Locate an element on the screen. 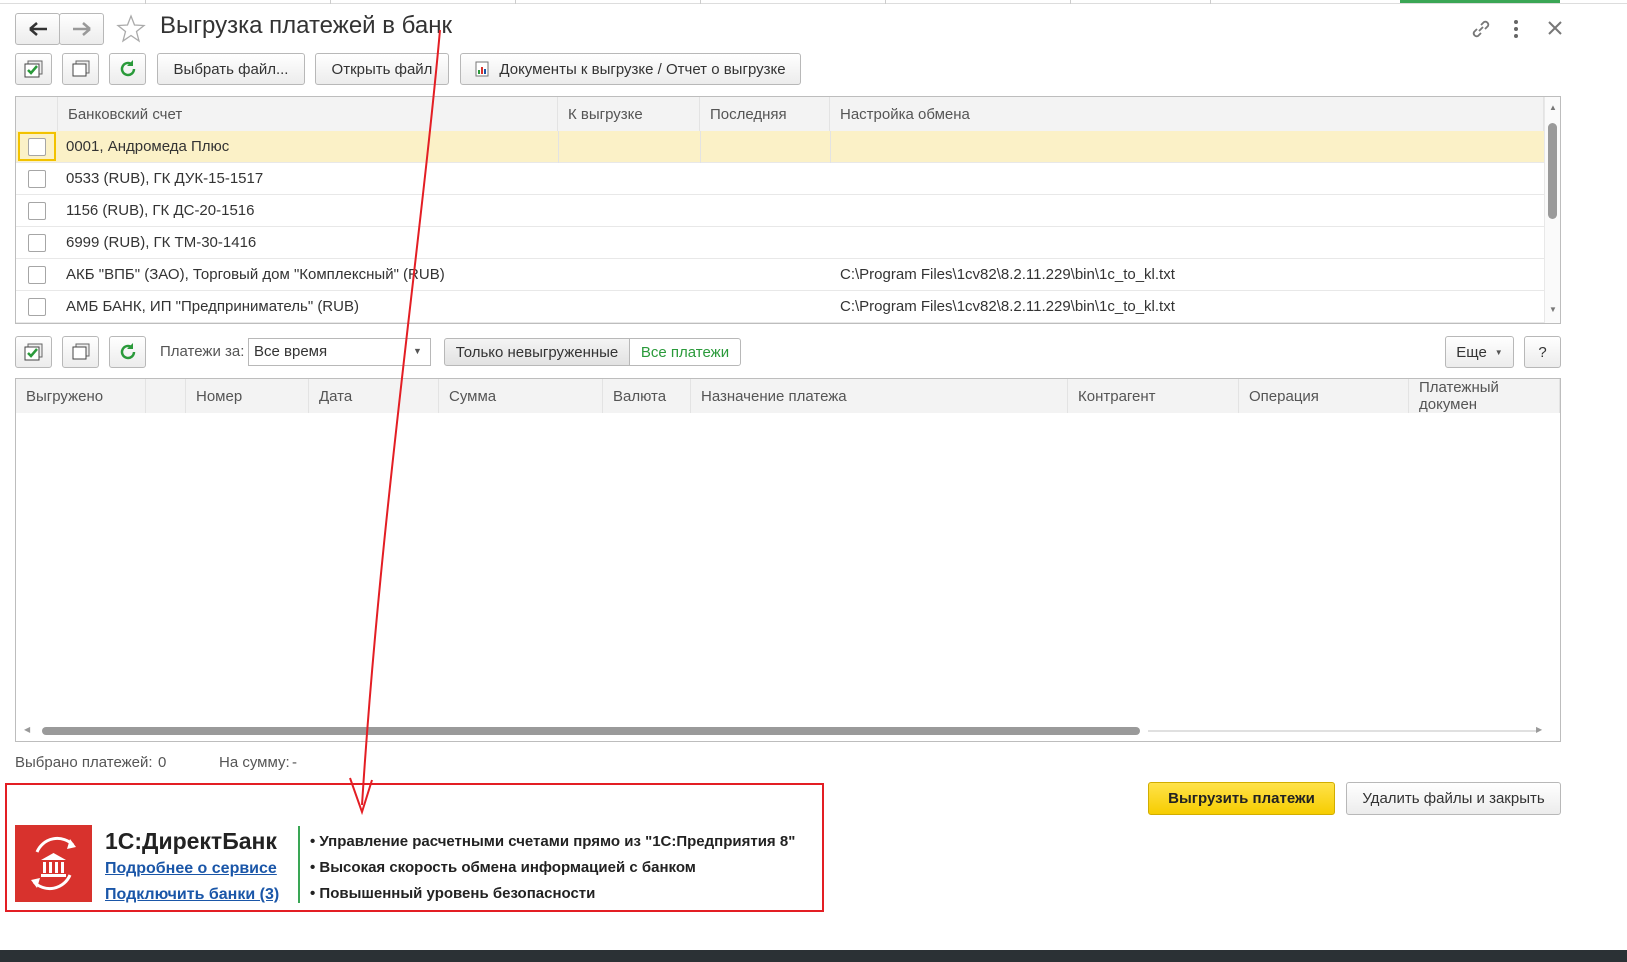 This screenshot has height=962, width=1627. open-file-button: Открыть файл is located at coordinates (382, 69).